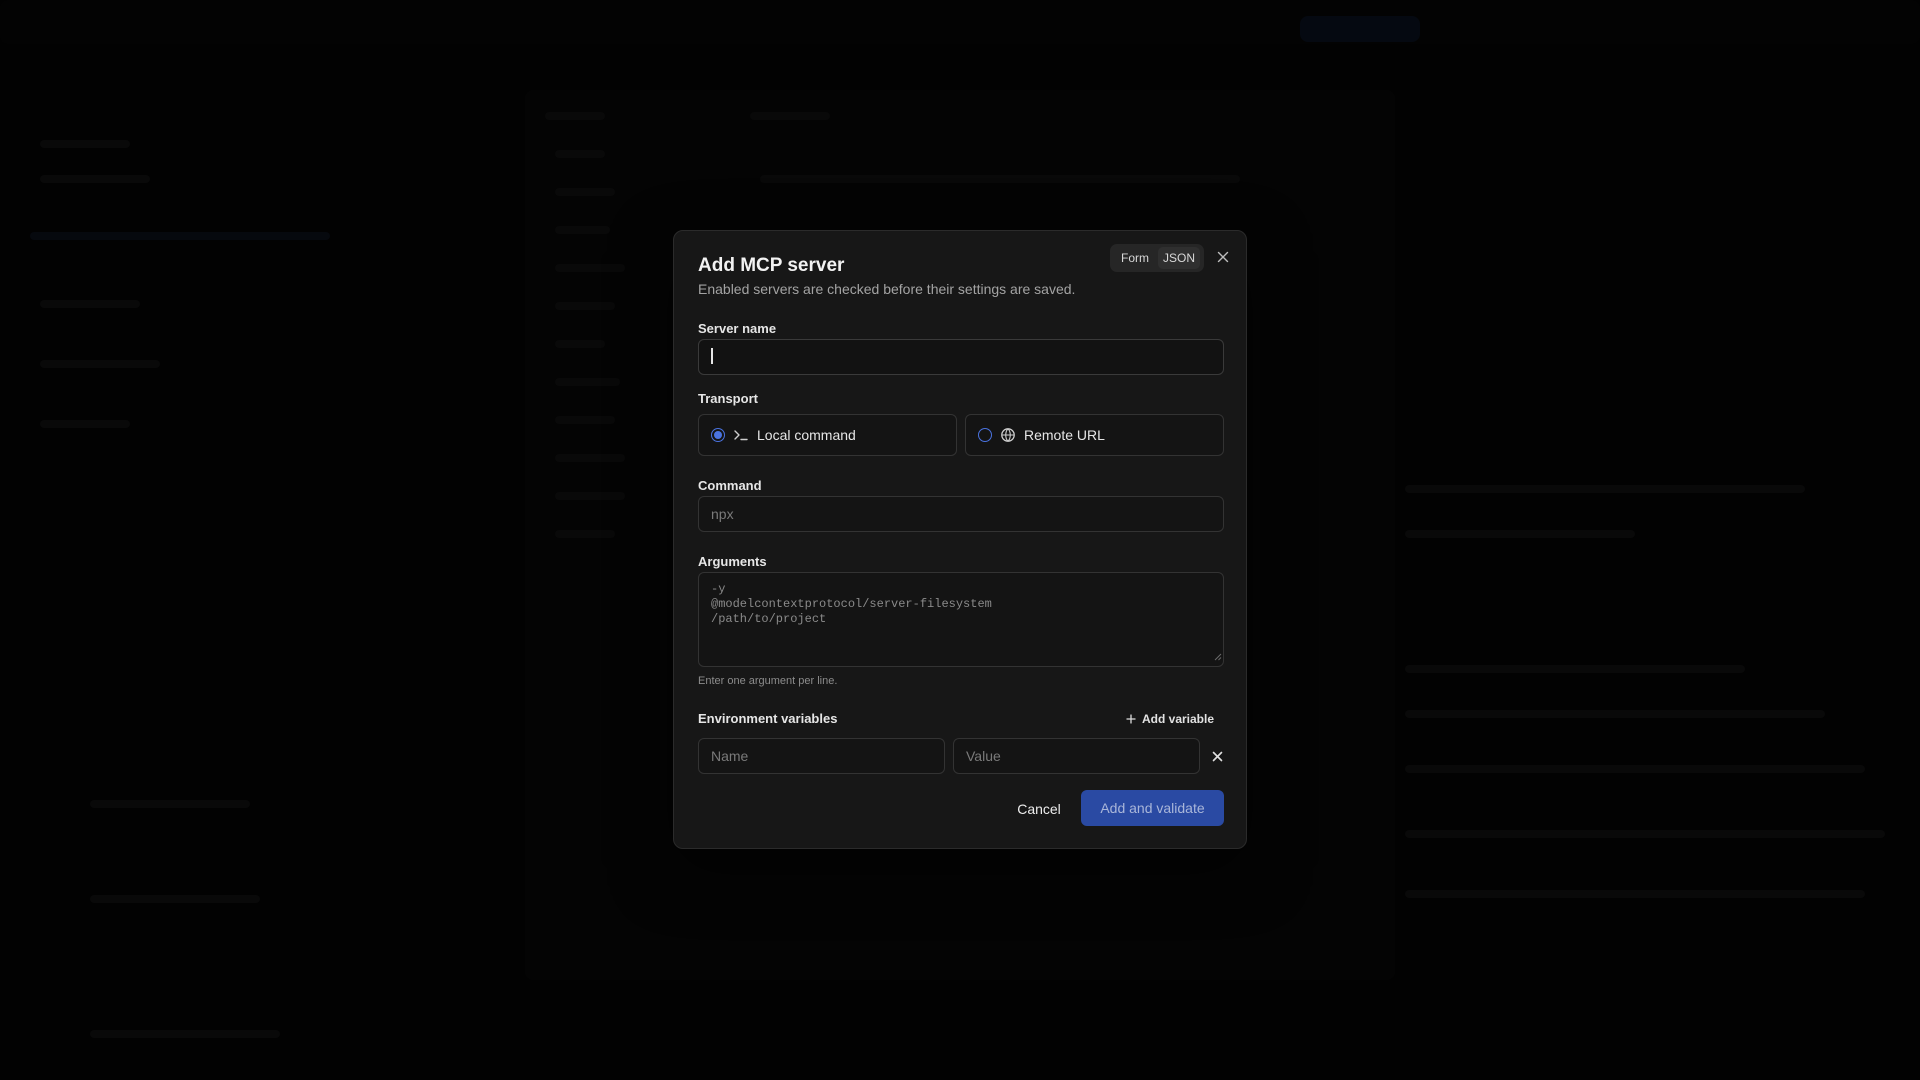 The image size is (1920, 1080). I want to click on close-button, so click(1223, 257).